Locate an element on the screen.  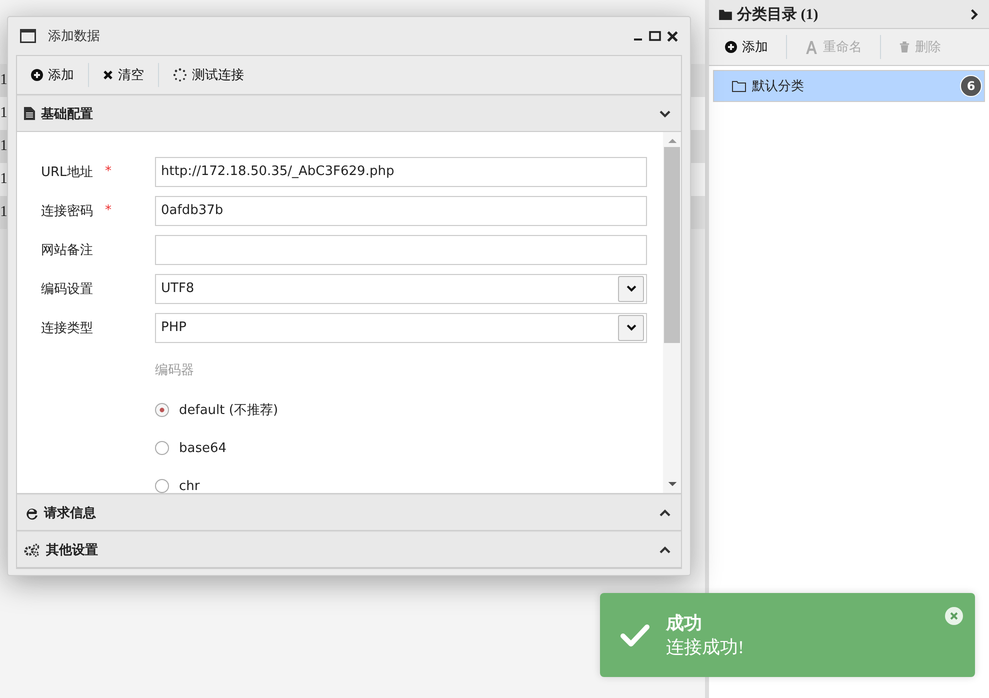
field-label: 连接类型 is located at coordinates (67, 328).